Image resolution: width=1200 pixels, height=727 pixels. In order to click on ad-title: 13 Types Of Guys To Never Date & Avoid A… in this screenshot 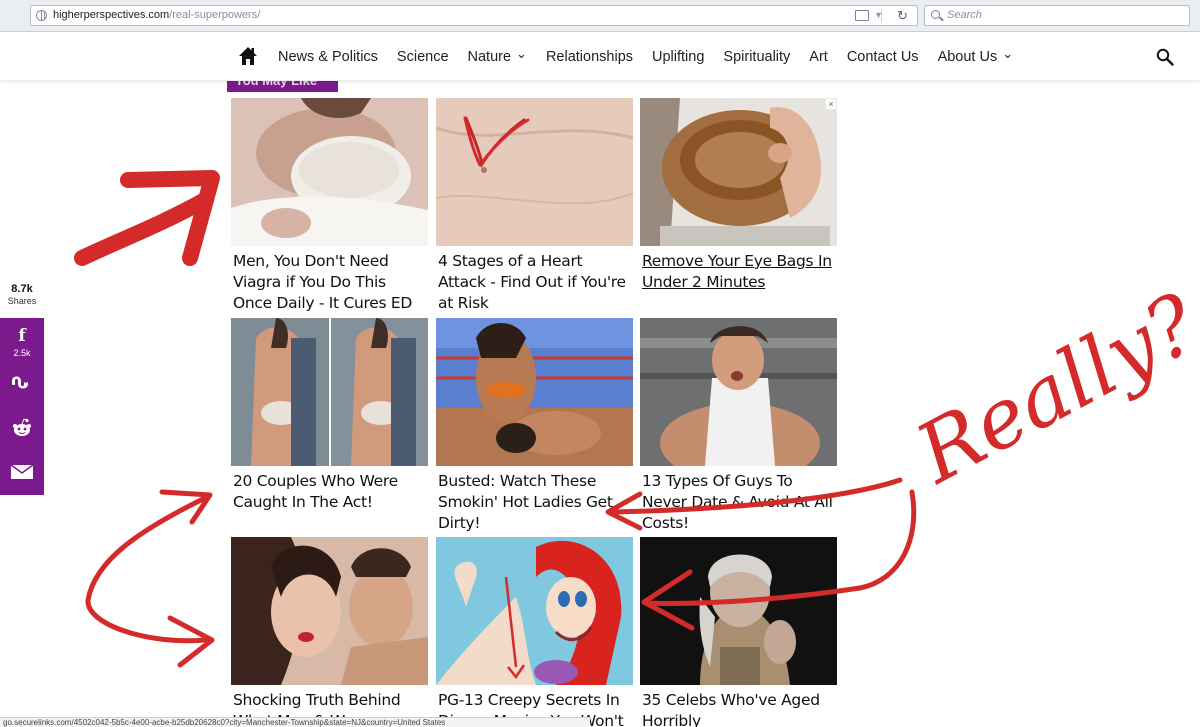, I will do `click(740, 502)`.